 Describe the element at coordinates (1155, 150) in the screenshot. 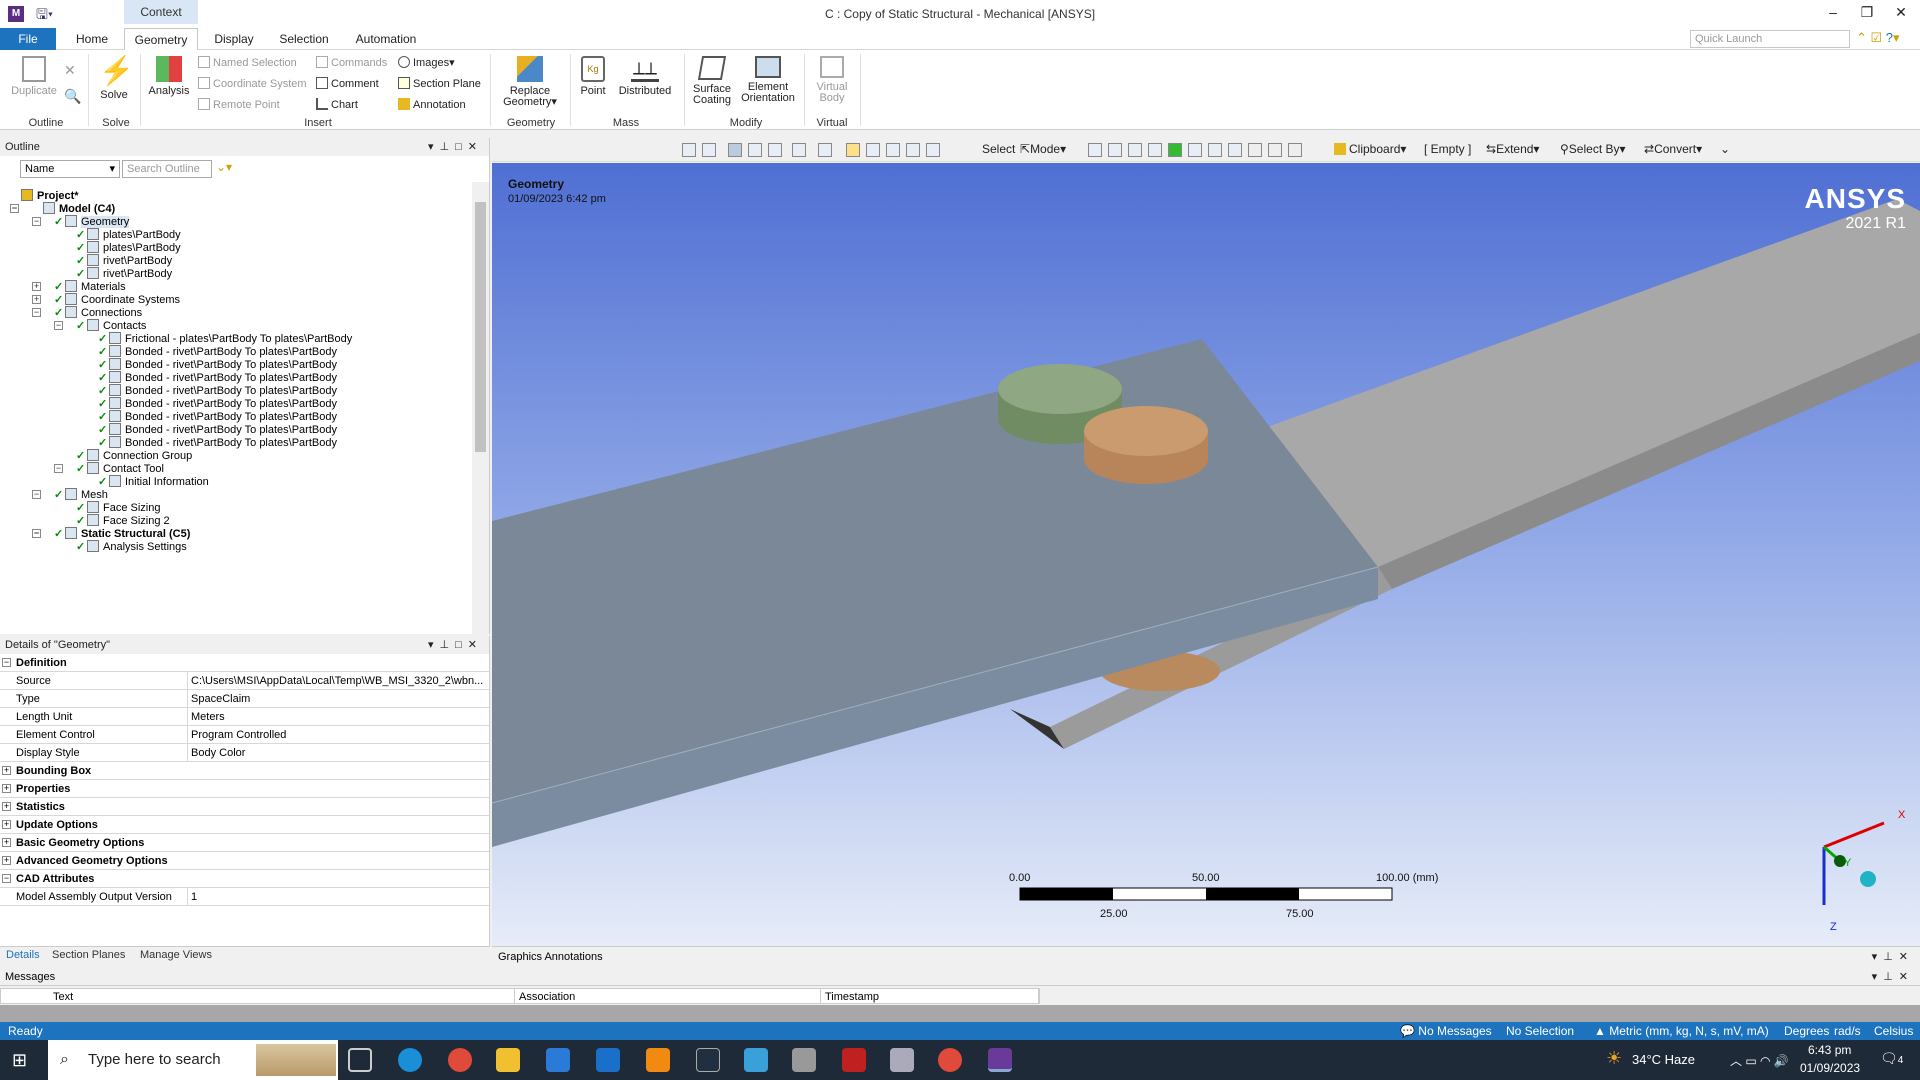

I see `select-body-icon` at that location.